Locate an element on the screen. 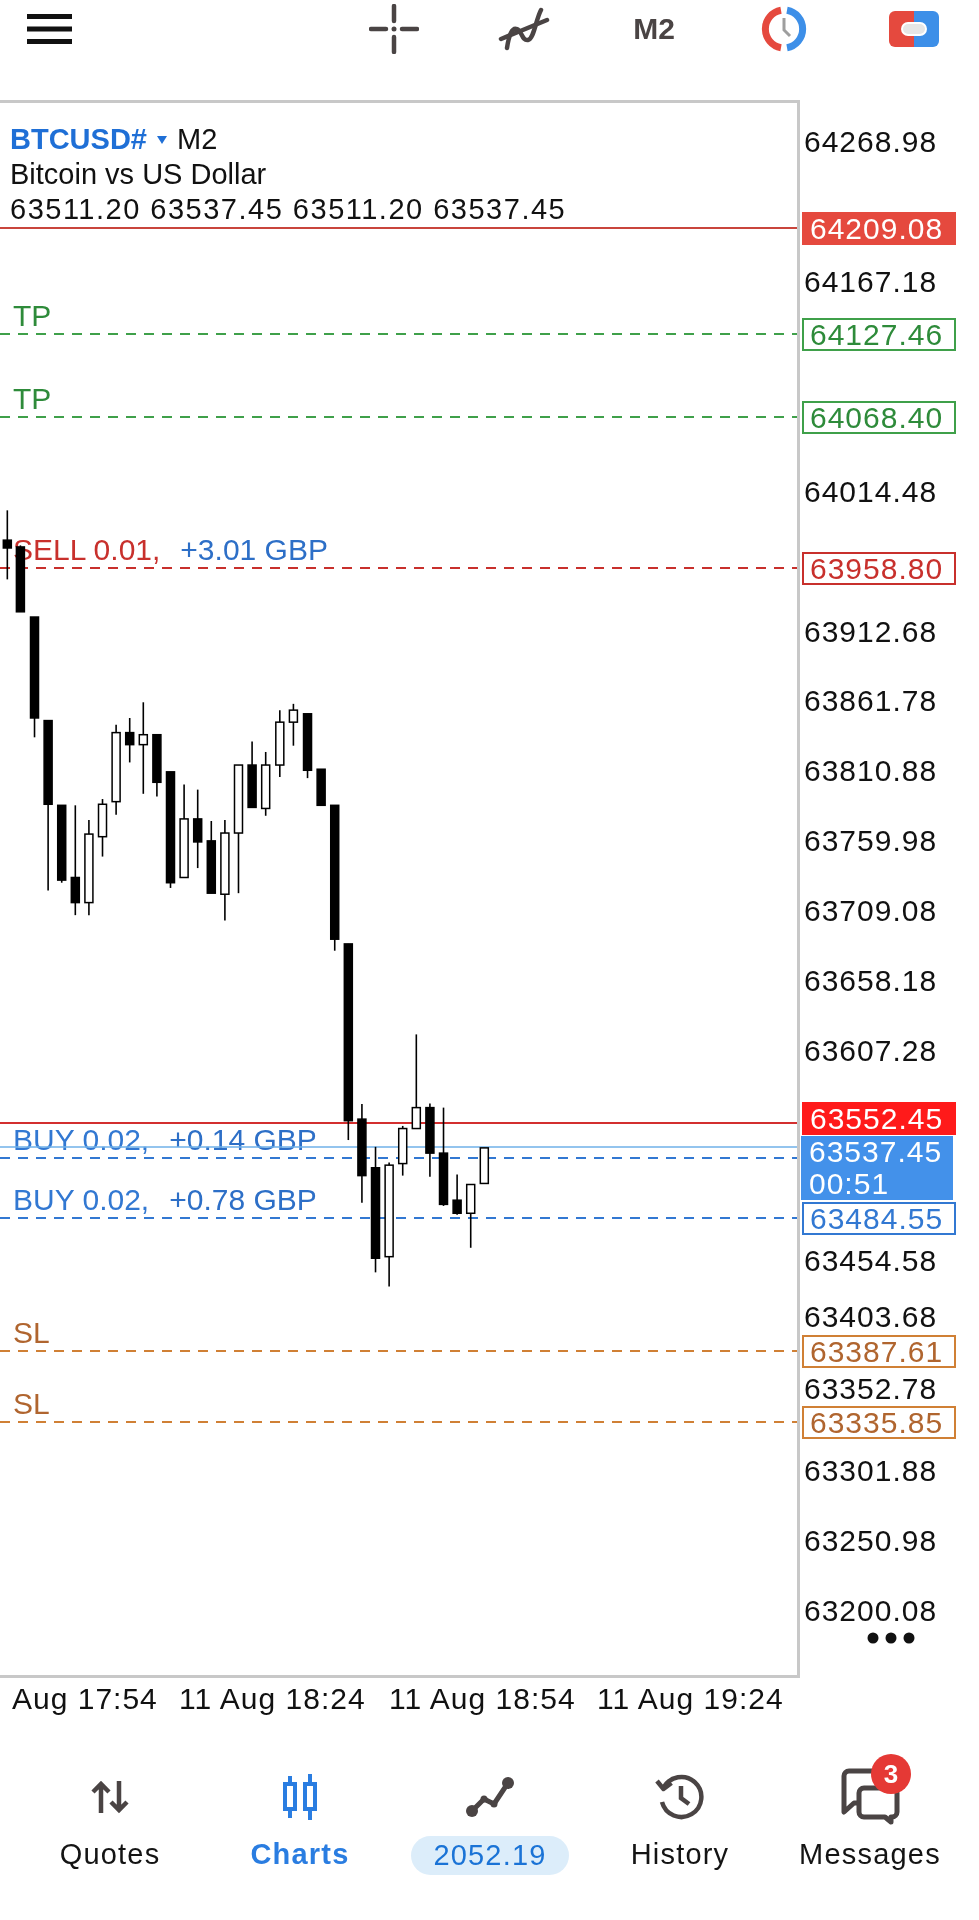 The height and width of the screenshot is (1920, 979). price-tag: 63958.80 is located at coordinates (879, 568).